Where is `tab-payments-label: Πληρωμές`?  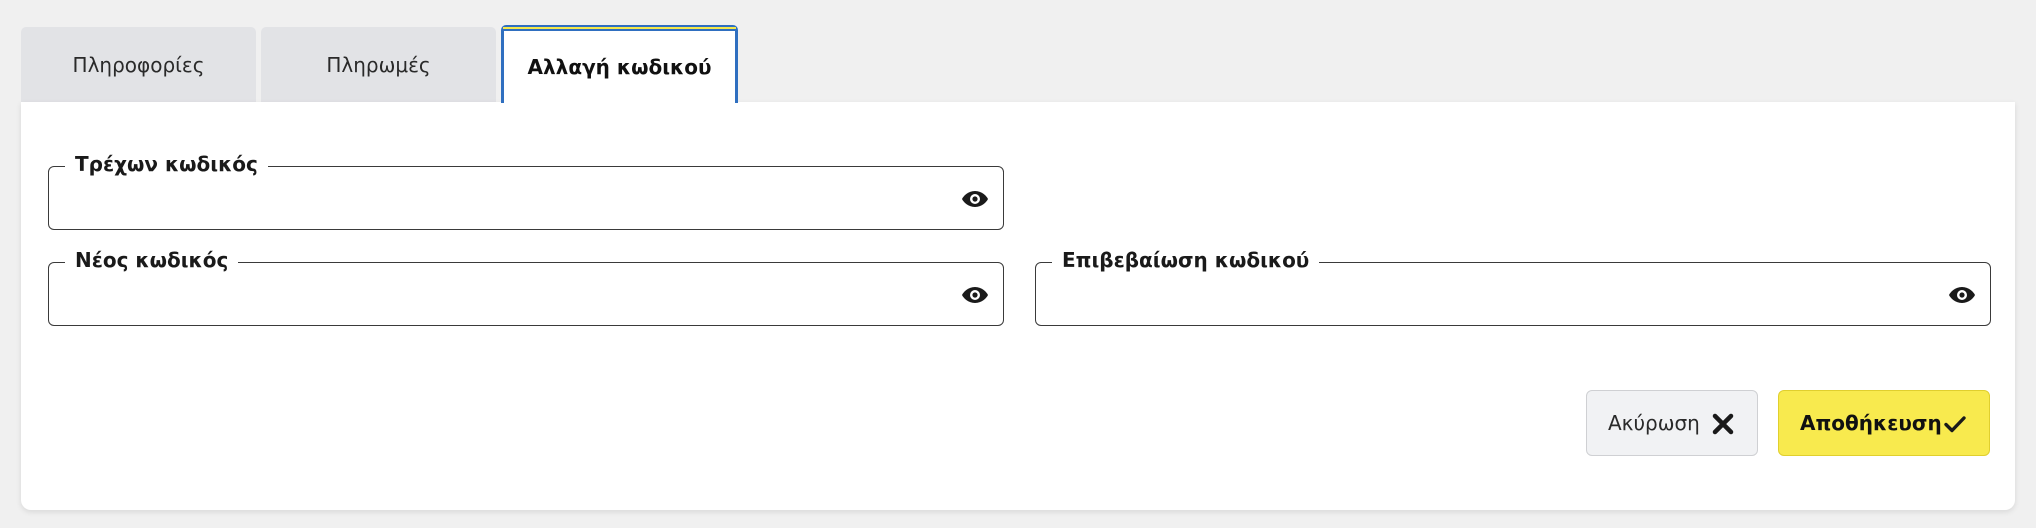 tab-payments-label: Πληρωμές is located at coordinates (378, 64).